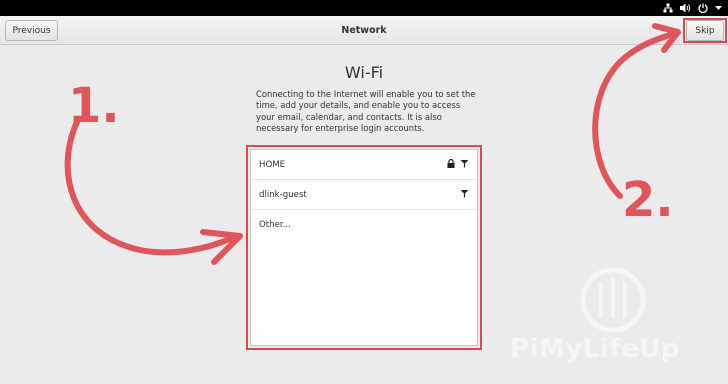 The height and width of the screenshot is (384, 728). I want to click on page-title: Network, so click(364, 30).